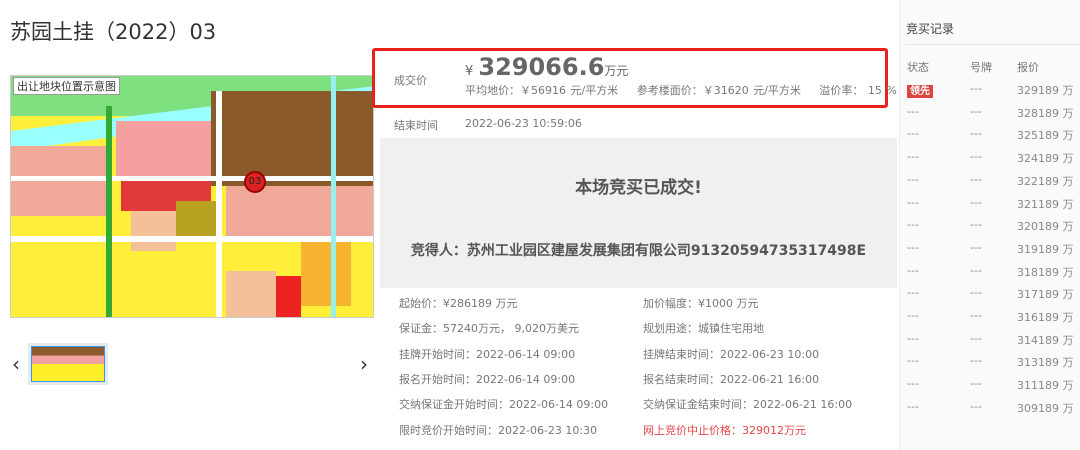 The width and height of the screenshot is (1080, 450). I want to click on deal-price-unit: 万元, so click(616, 71).